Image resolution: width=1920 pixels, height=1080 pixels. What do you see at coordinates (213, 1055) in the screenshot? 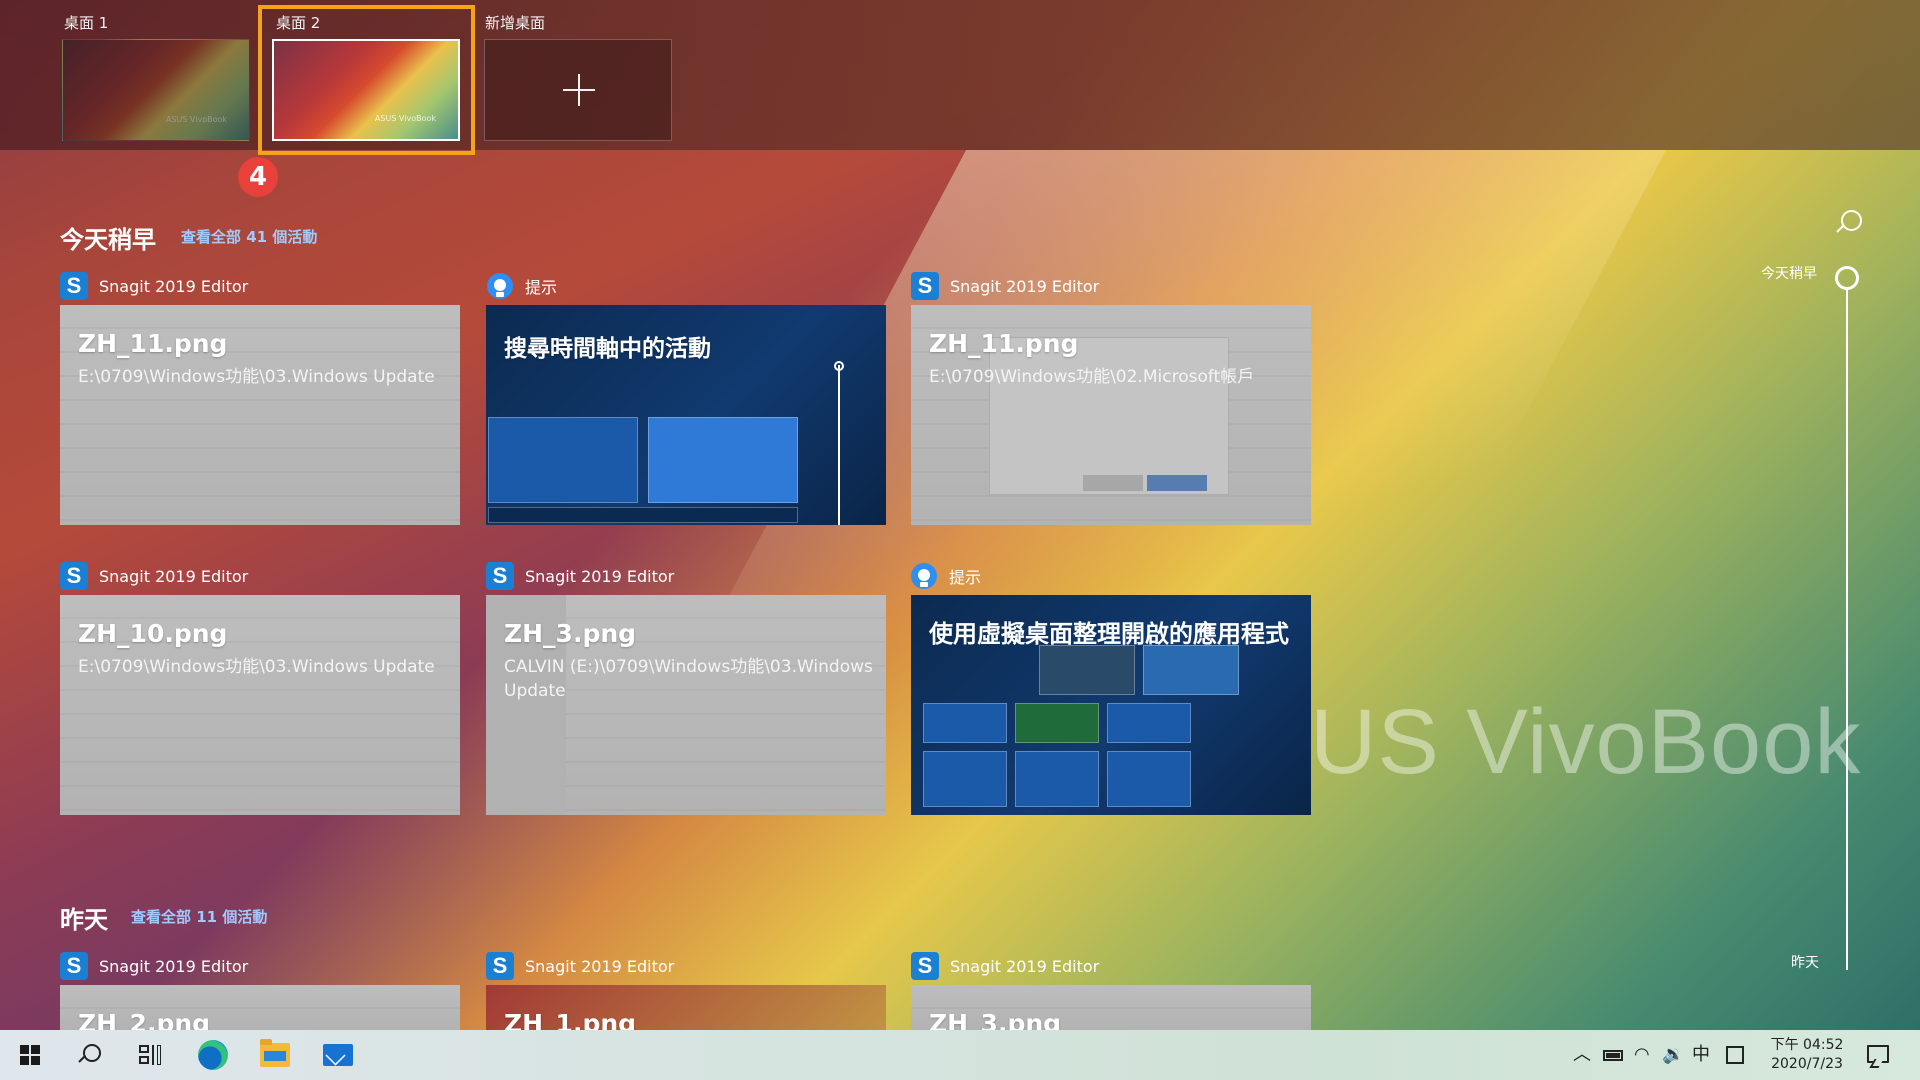
I see `edge-button` at bounding box center [213, 1055].